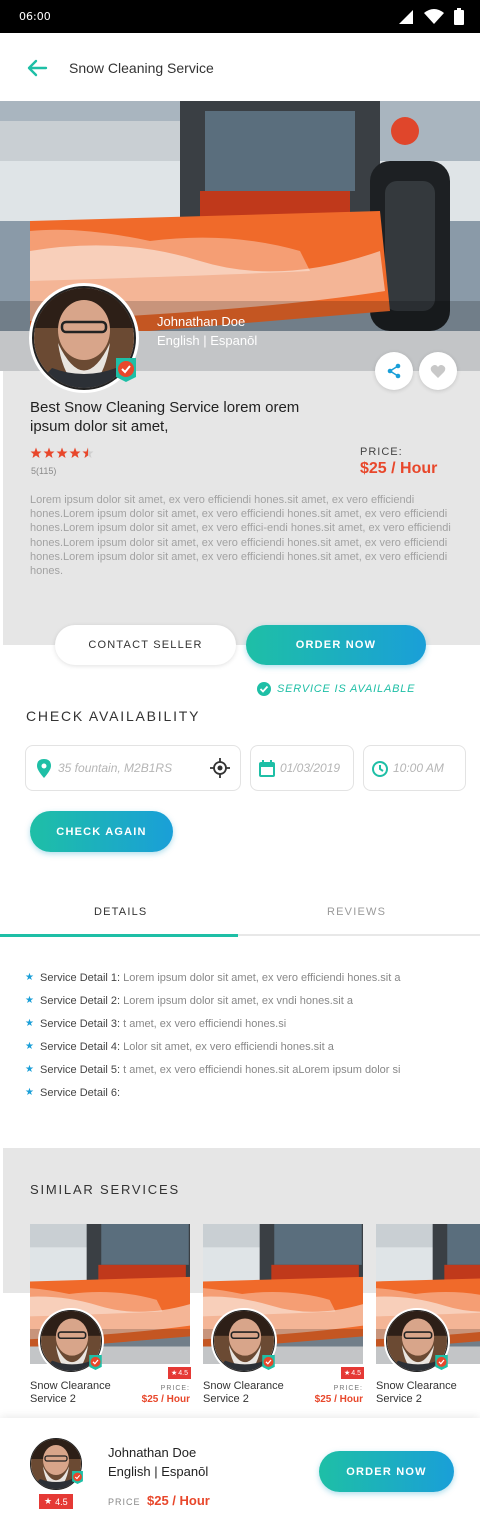 The height and width of the screenshot is (1522, 480). Describe the element at coordinates (178, 1500) in the screenshot. I see `bottom-price: $25 / Hour` at that location.